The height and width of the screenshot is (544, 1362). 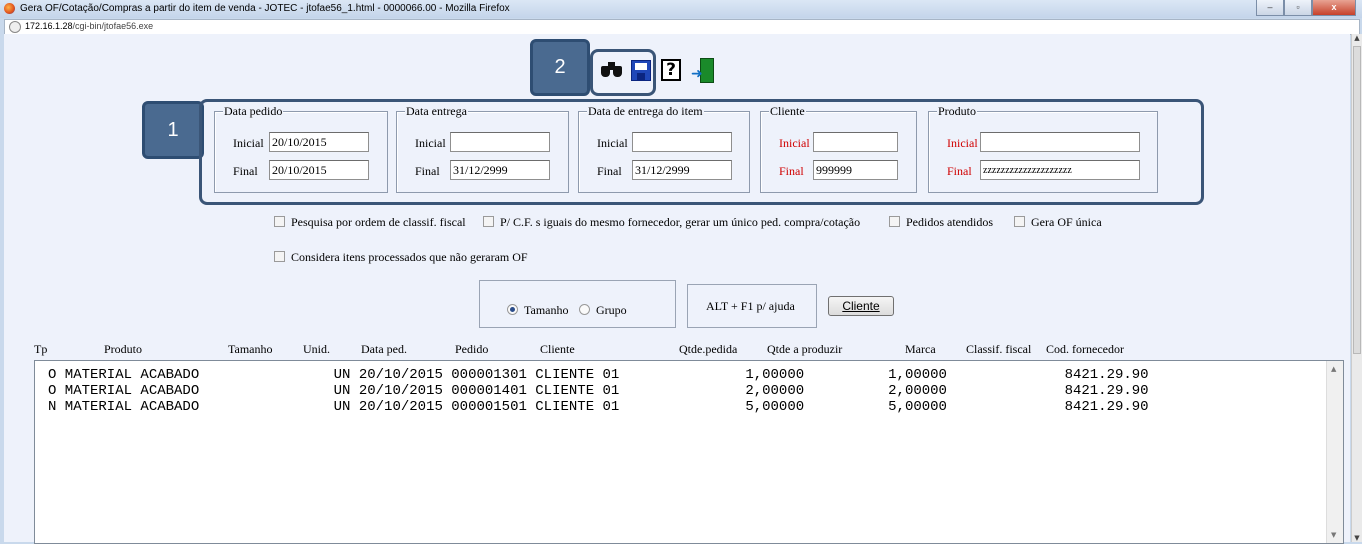 What do you see at coordinates (370, 222) in the screenshot?
I see `pesquisa-classif-option: Pesquisa por ordem de classif. fiscal` at bounding box center [370, 222].